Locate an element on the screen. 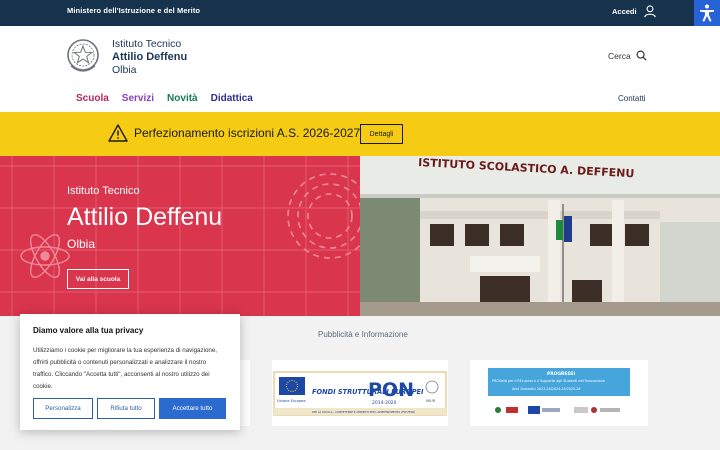 The image size is (720, 450). ministry-link: Ministero dell'Istruzione e del Merito is located at coordinates (133, 10).